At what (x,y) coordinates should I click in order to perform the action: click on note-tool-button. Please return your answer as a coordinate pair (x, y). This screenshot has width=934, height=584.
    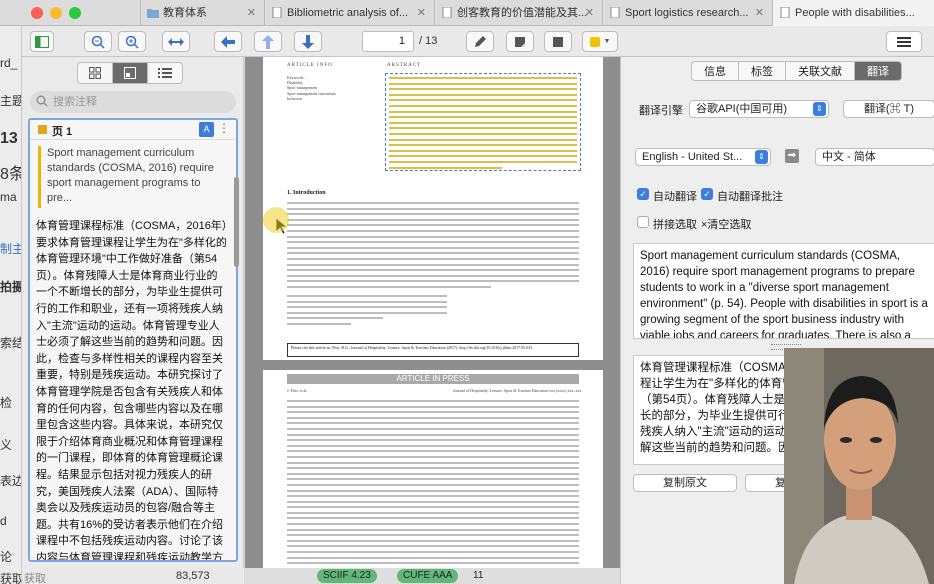
    Looking at the image, I should click on (520, 41).